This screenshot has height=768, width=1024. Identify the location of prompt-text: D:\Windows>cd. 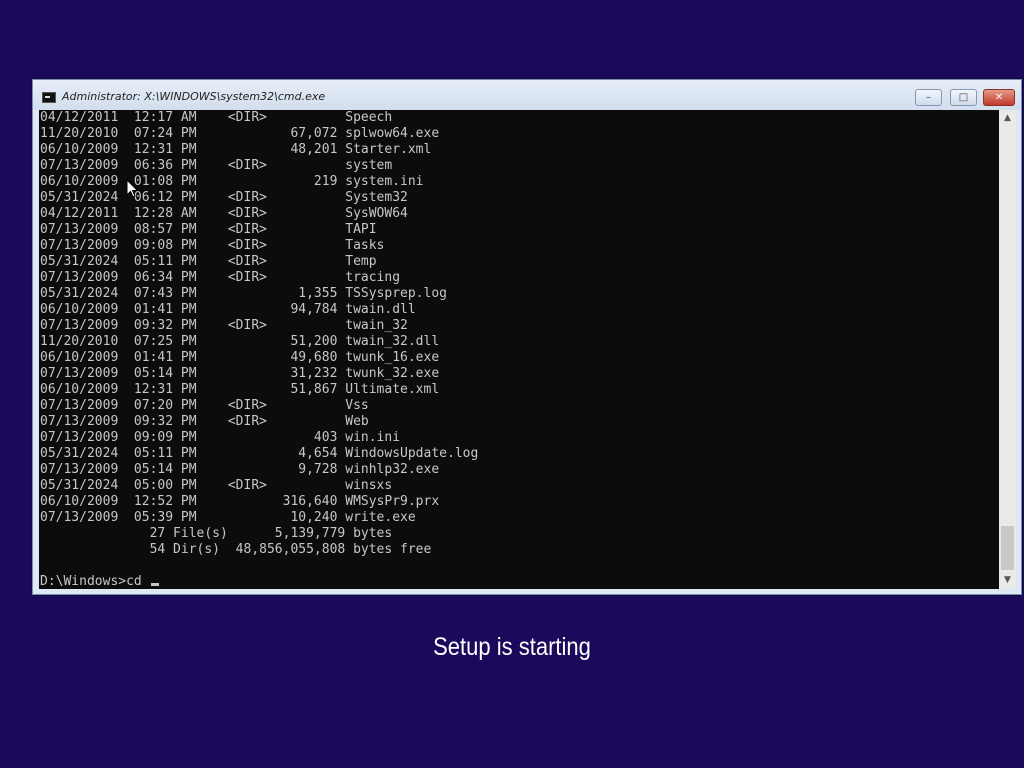
(95, 581).